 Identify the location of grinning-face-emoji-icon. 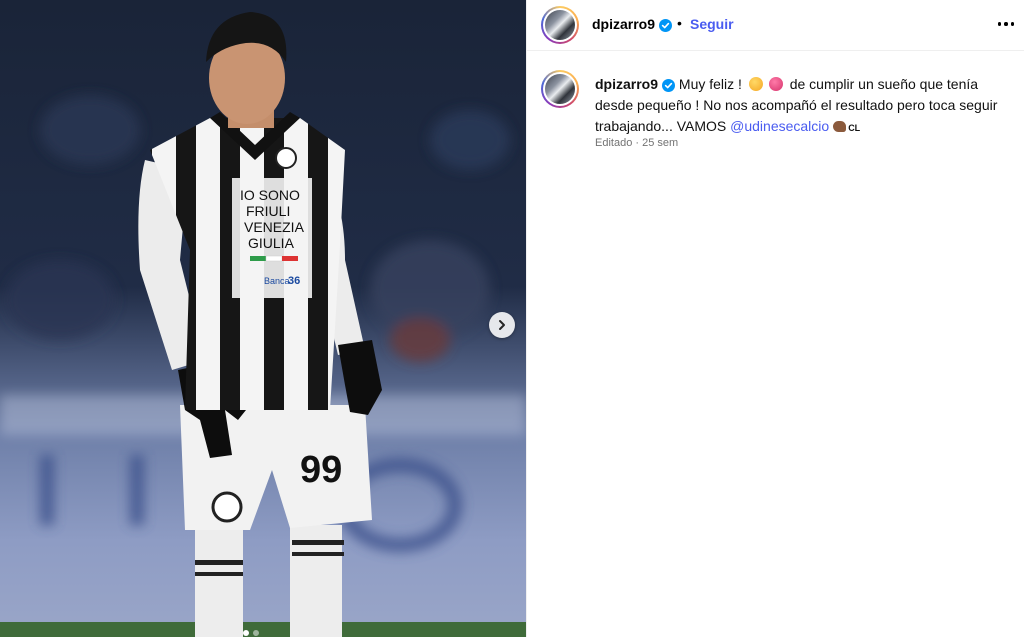
(755, 84).